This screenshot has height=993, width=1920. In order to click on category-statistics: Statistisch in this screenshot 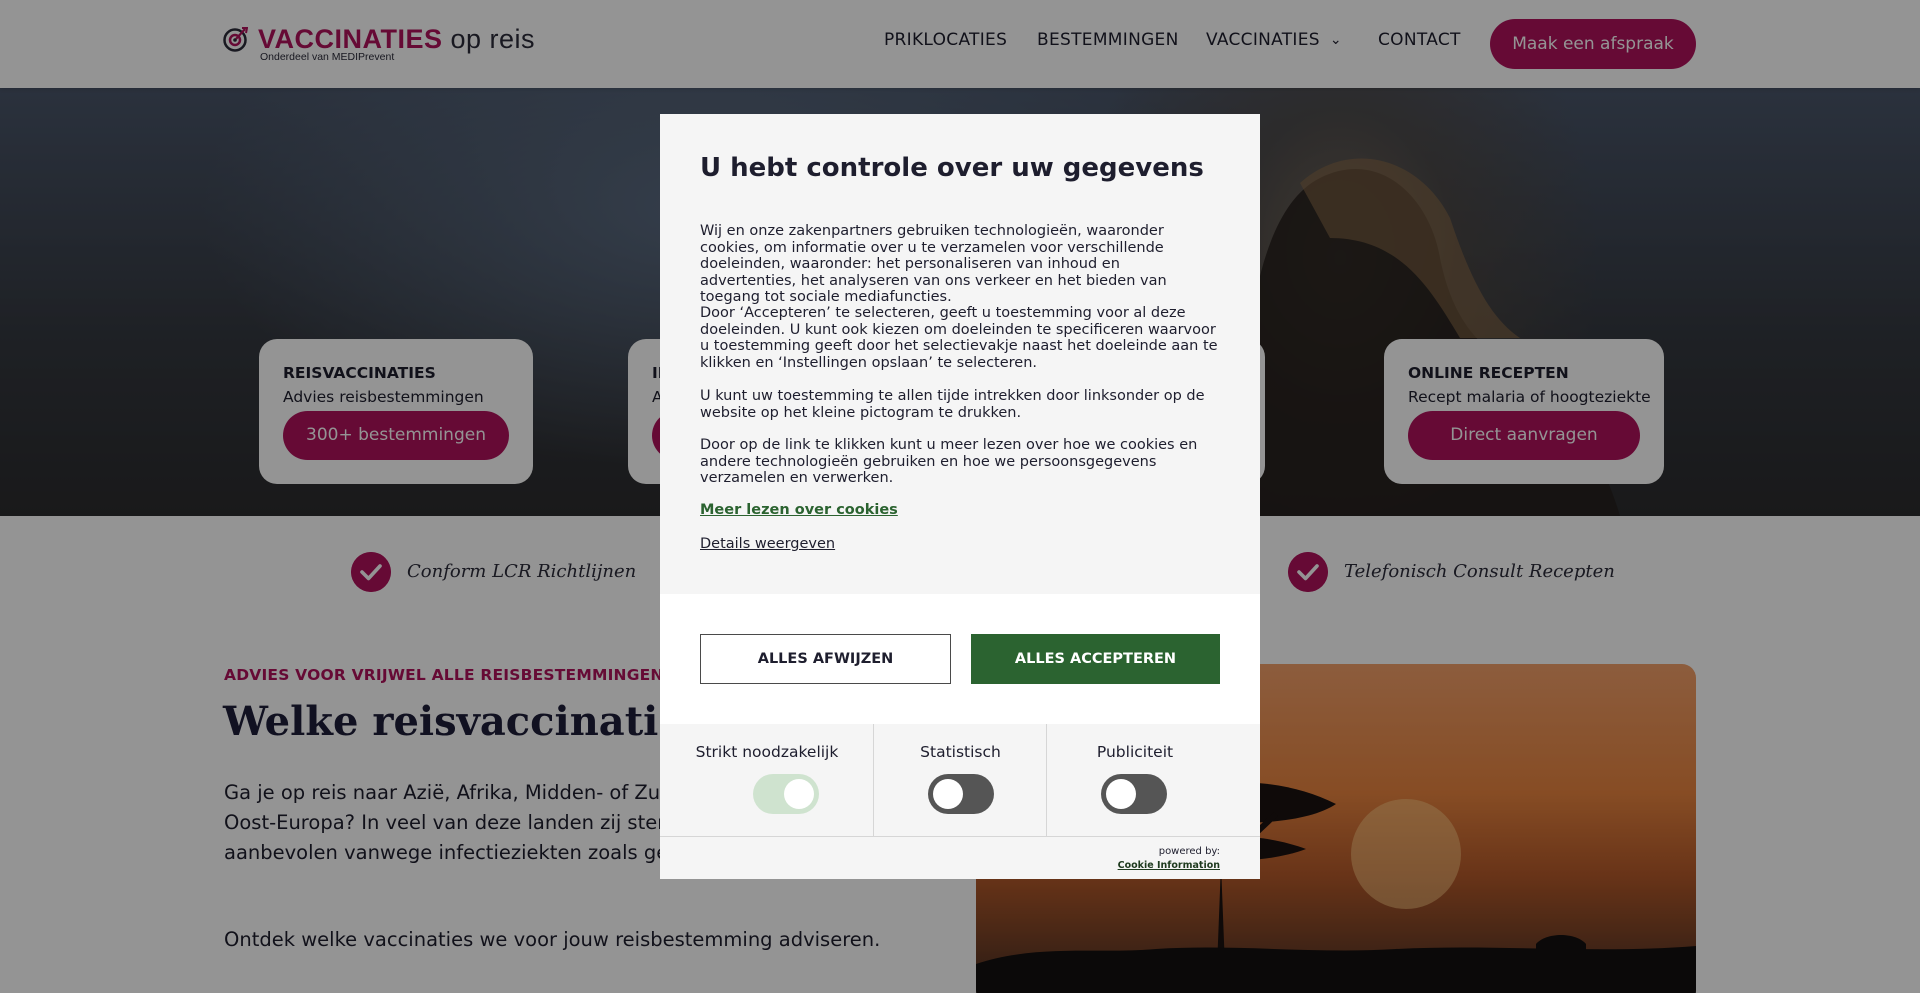, I will do `click(960, 780)`.